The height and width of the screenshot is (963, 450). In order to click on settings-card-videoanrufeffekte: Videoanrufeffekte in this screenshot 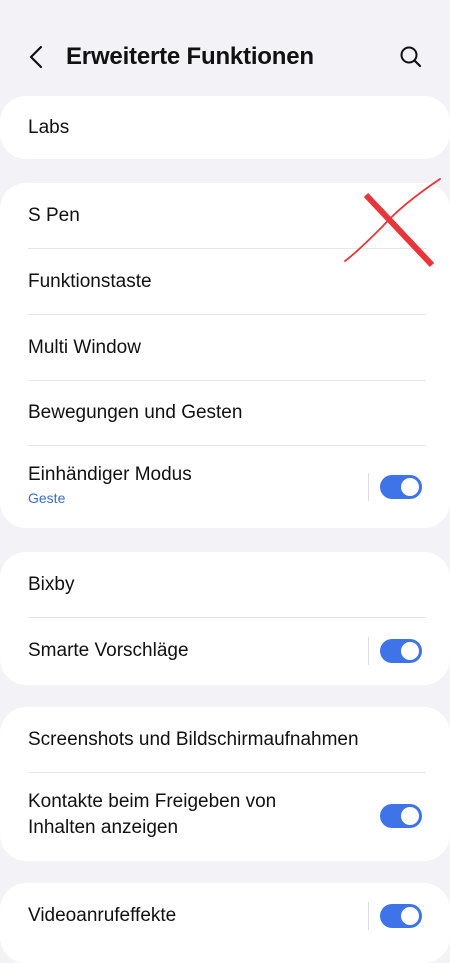, I will do `click(225, 923)`.